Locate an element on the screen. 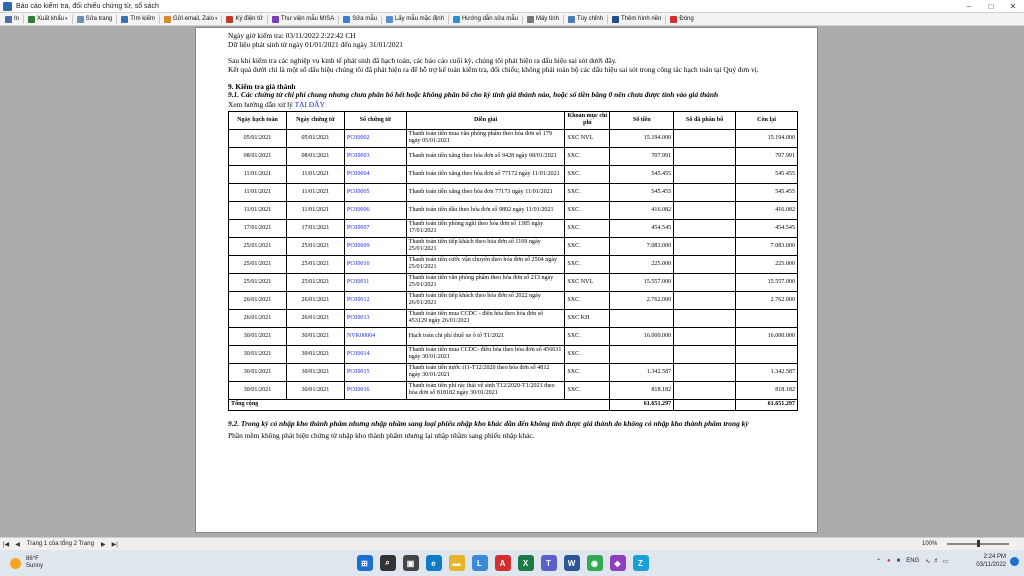 This screenshot has height=576, width=1024. notification-icon is located at coordinates (1014, 561).